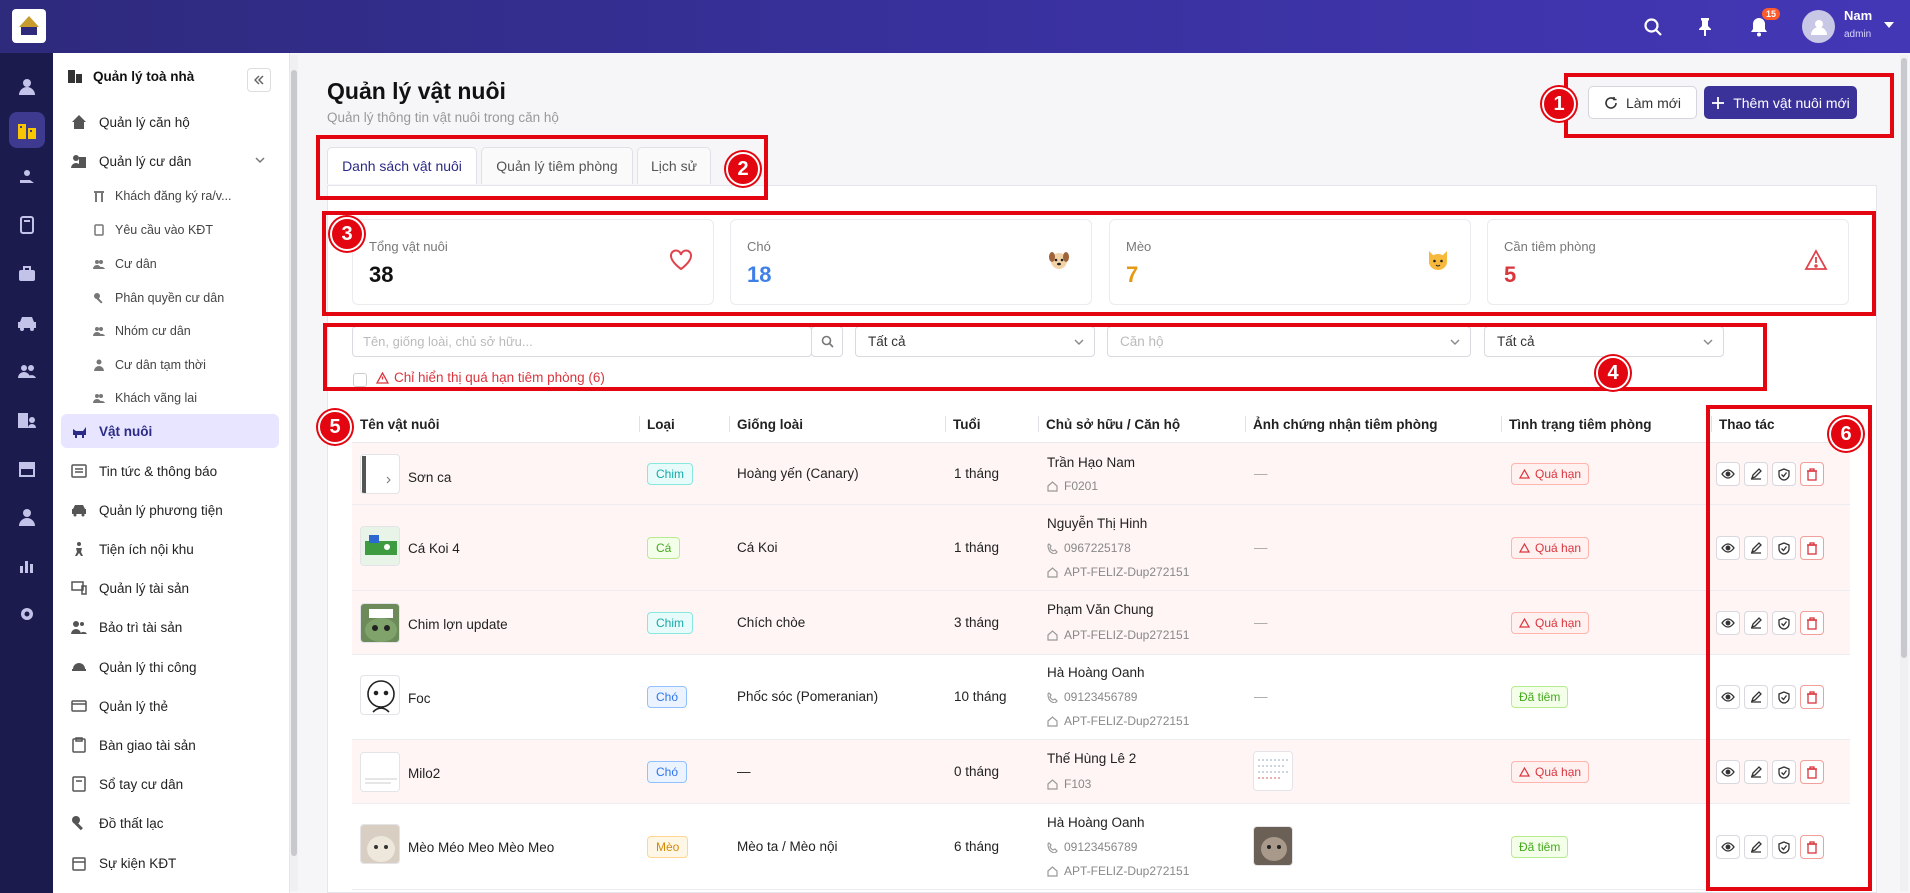  Describe the element at coordinates (360, 380) in the screenshot. I see `overdue-only-checkbox` at that location.